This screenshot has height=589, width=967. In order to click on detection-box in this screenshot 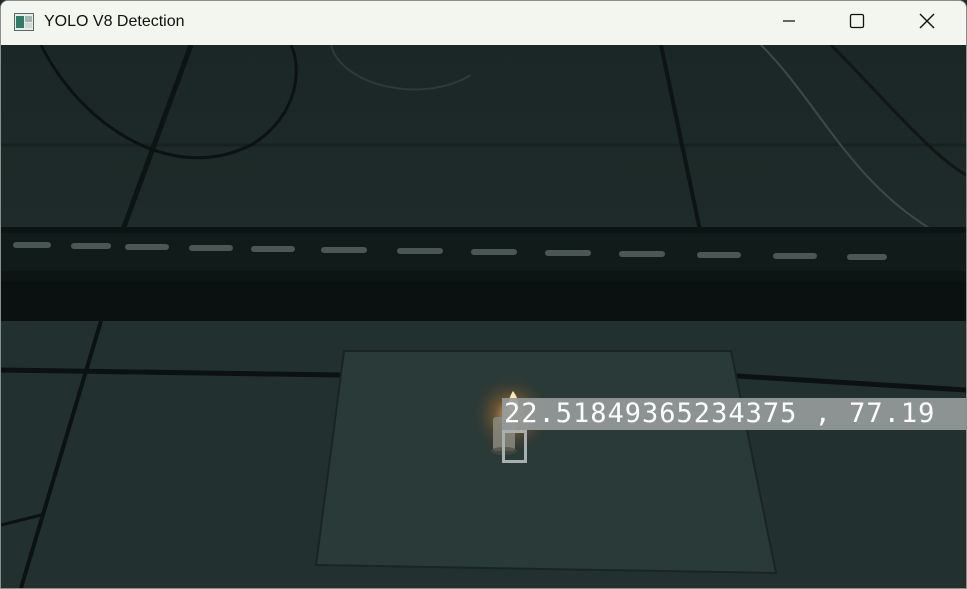, I will do `click(514, 446)`.